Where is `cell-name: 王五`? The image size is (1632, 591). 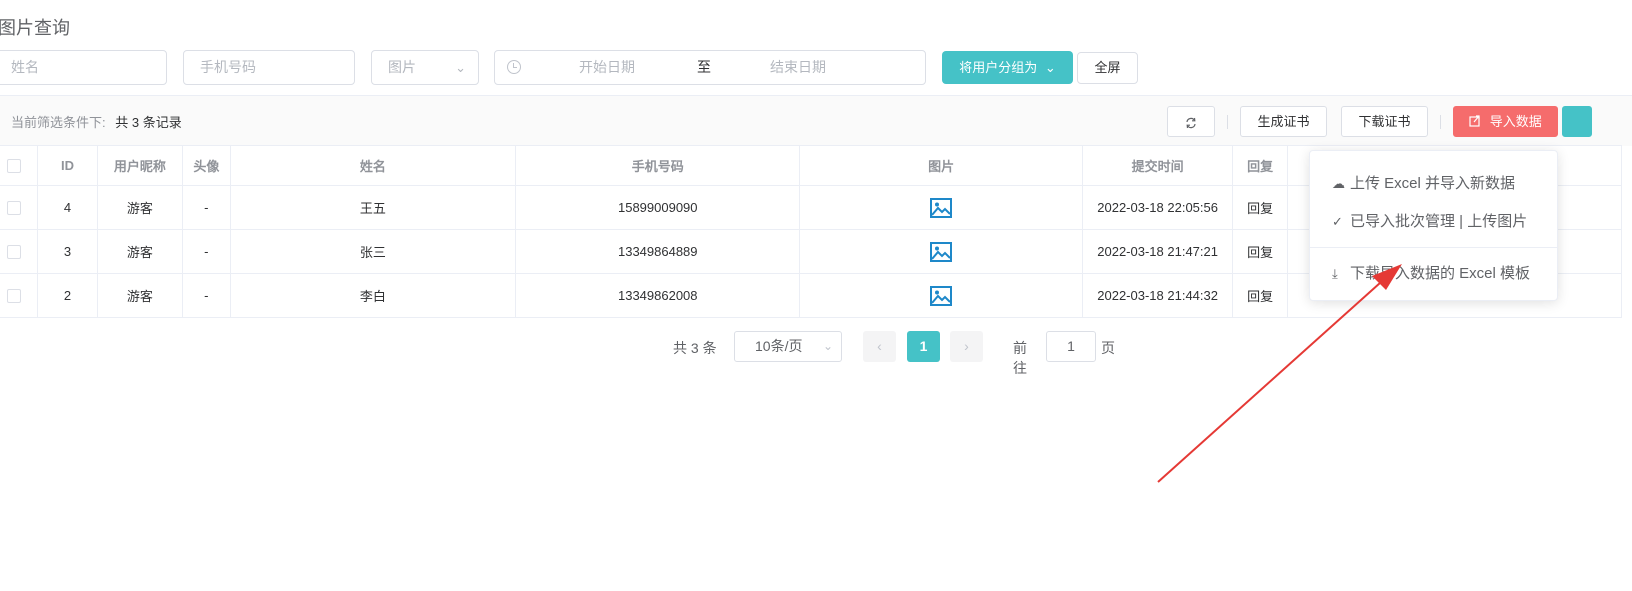
cell-name: 王五 is located at coordinates (373, 207).